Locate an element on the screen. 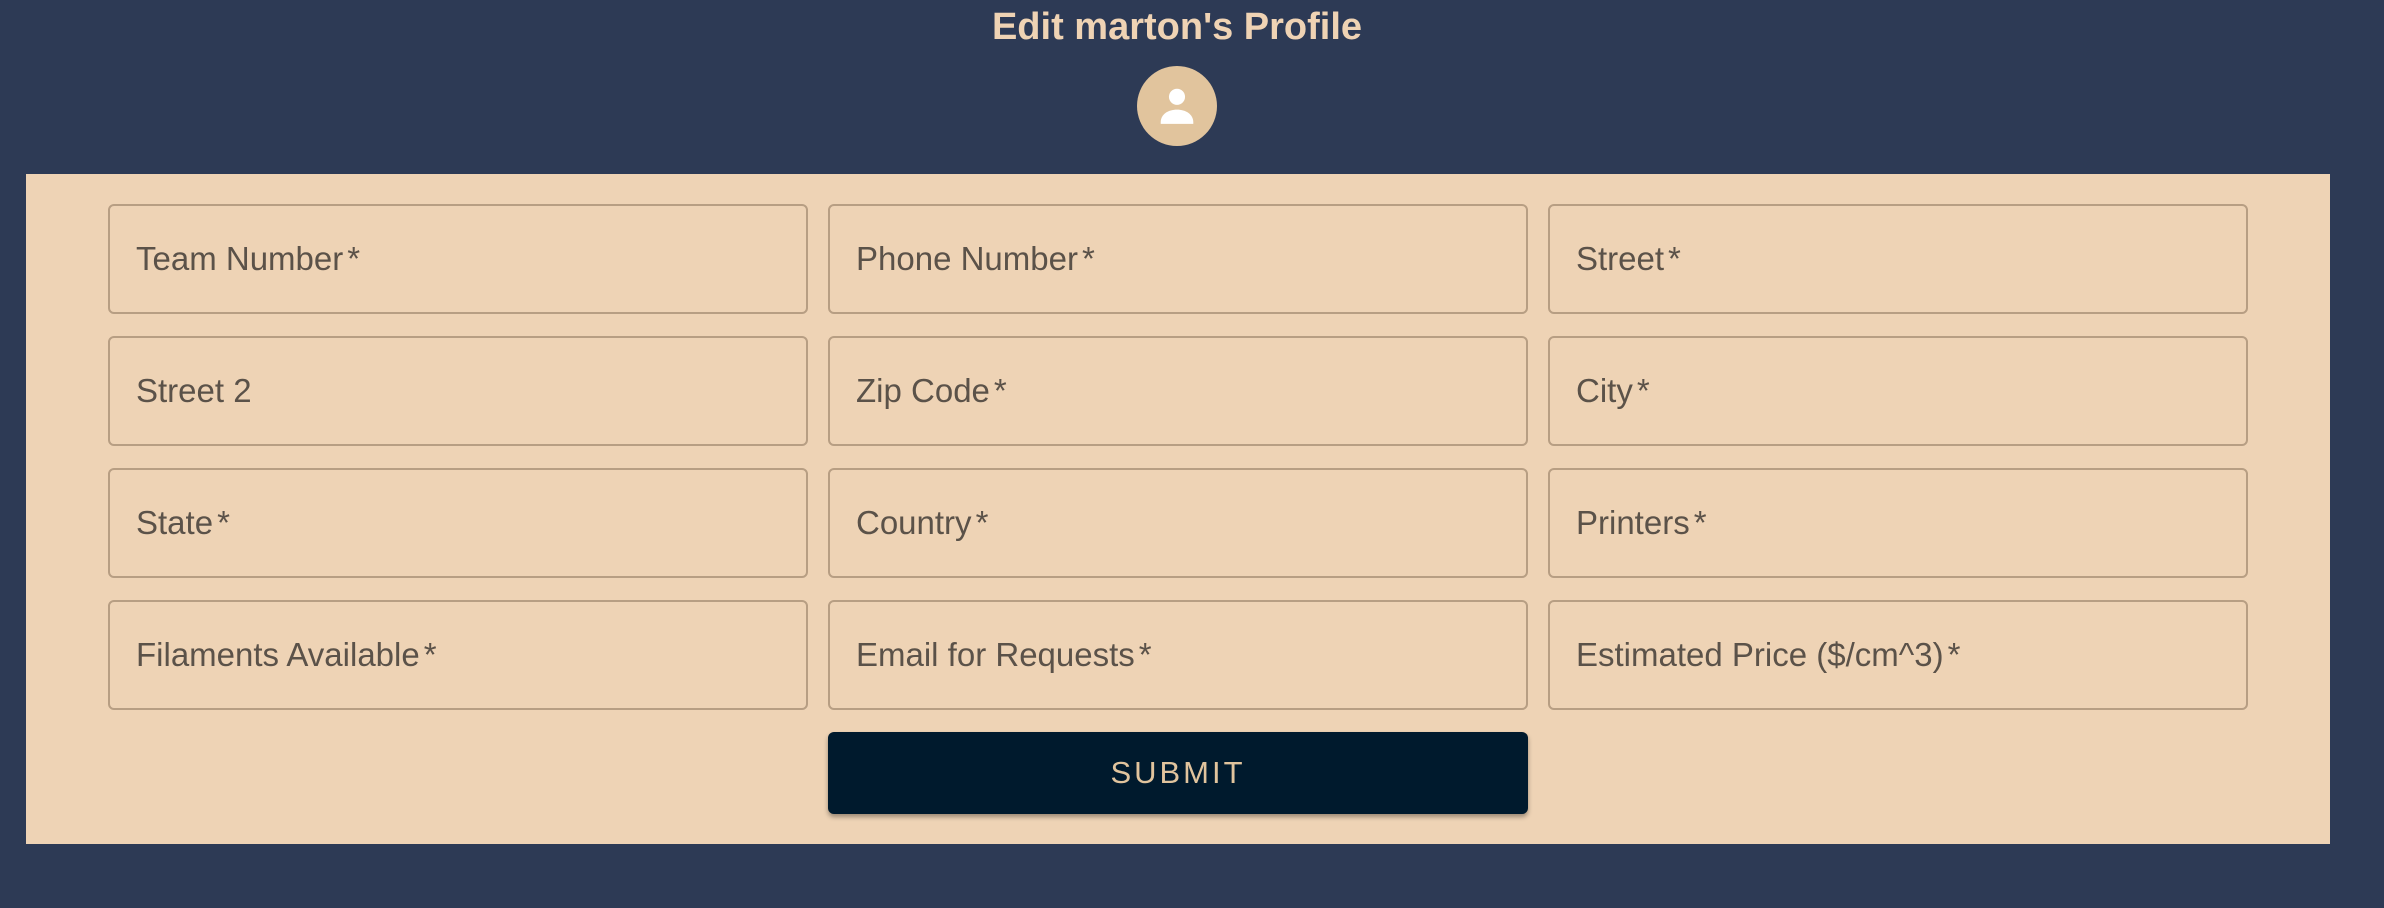 The height and width of the screenshot is (908, 2384). country-field: Country * is located at coordinates (1178, 523).